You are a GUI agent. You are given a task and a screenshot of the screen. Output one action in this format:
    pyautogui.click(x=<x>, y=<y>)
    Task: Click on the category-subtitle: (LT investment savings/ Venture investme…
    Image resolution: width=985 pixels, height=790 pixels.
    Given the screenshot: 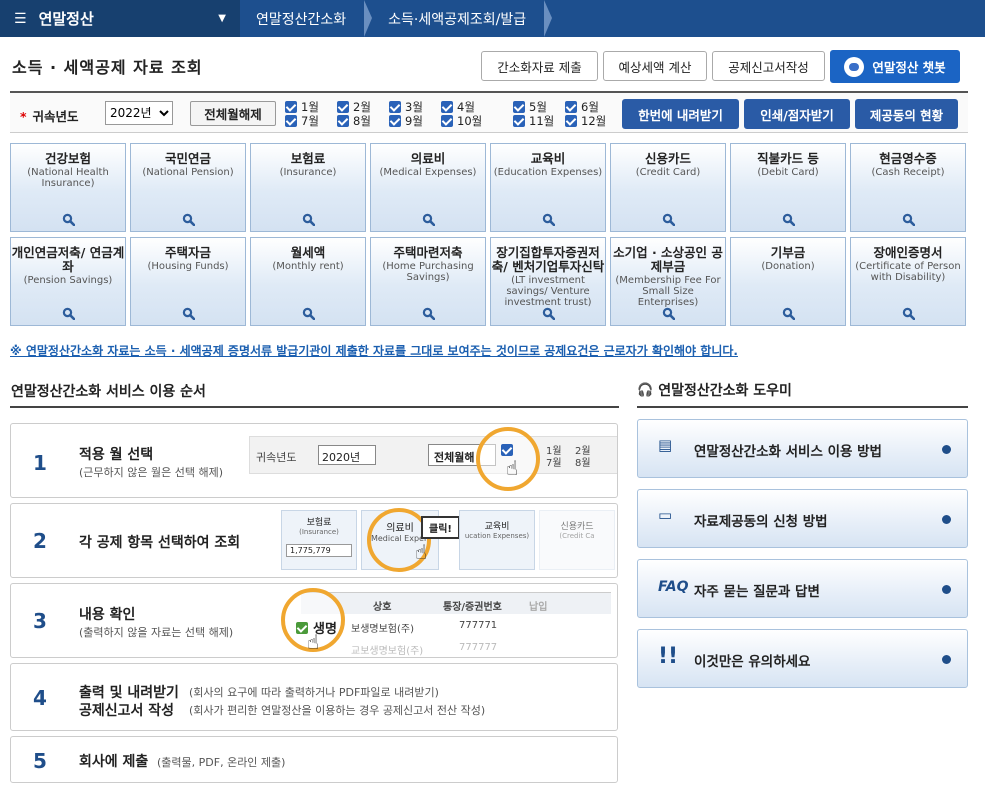 What is the action you would take?
    pyautogui.click(x=548, y=291)
    